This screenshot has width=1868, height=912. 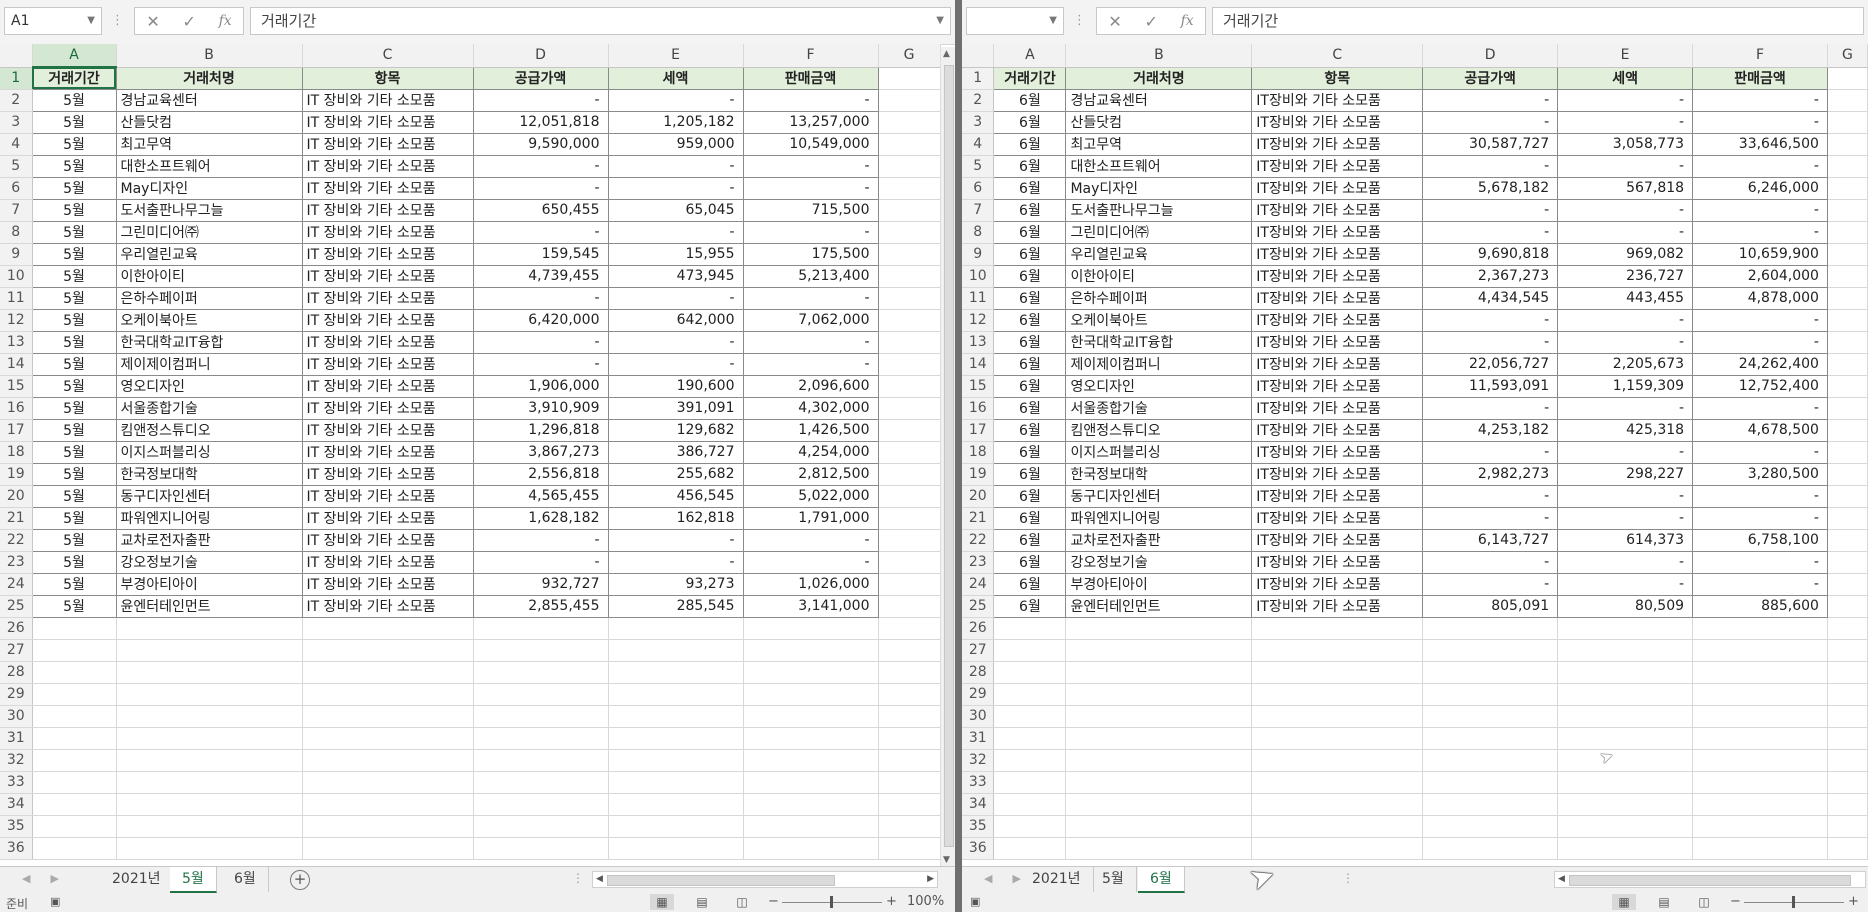 I want to click on cell: 거래기간, so click(x=1030, y=78).